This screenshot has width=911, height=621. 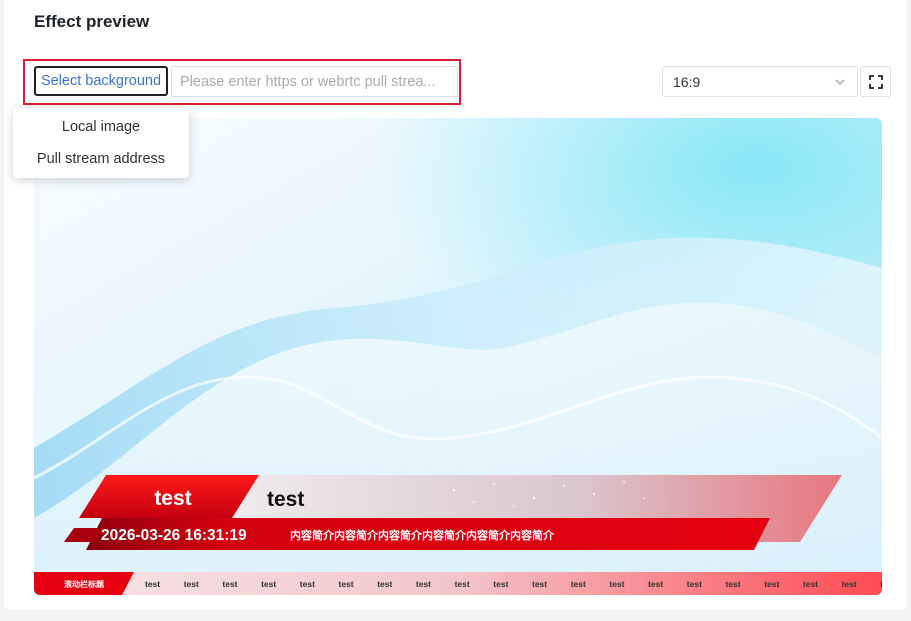 I want to click on lower-third-name-right: test, so click(x=285, y=499).